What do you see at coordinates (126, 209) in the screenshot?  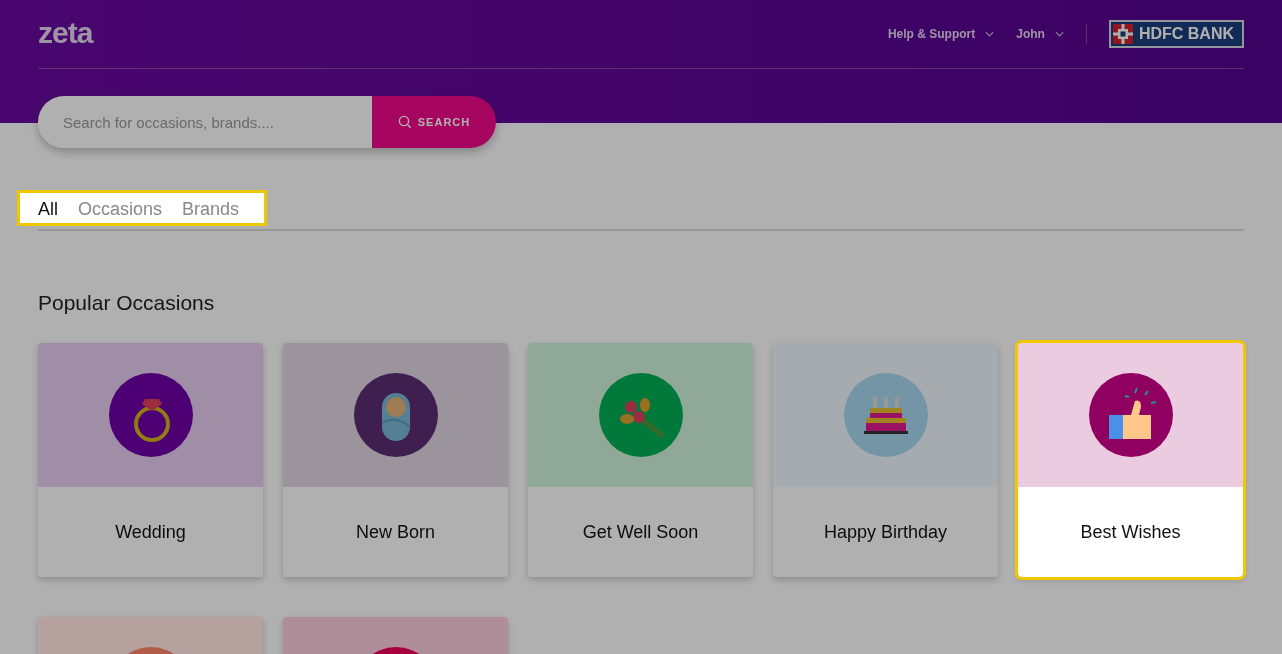 I see `tab: Occasions` at bounding box center [126, 209].